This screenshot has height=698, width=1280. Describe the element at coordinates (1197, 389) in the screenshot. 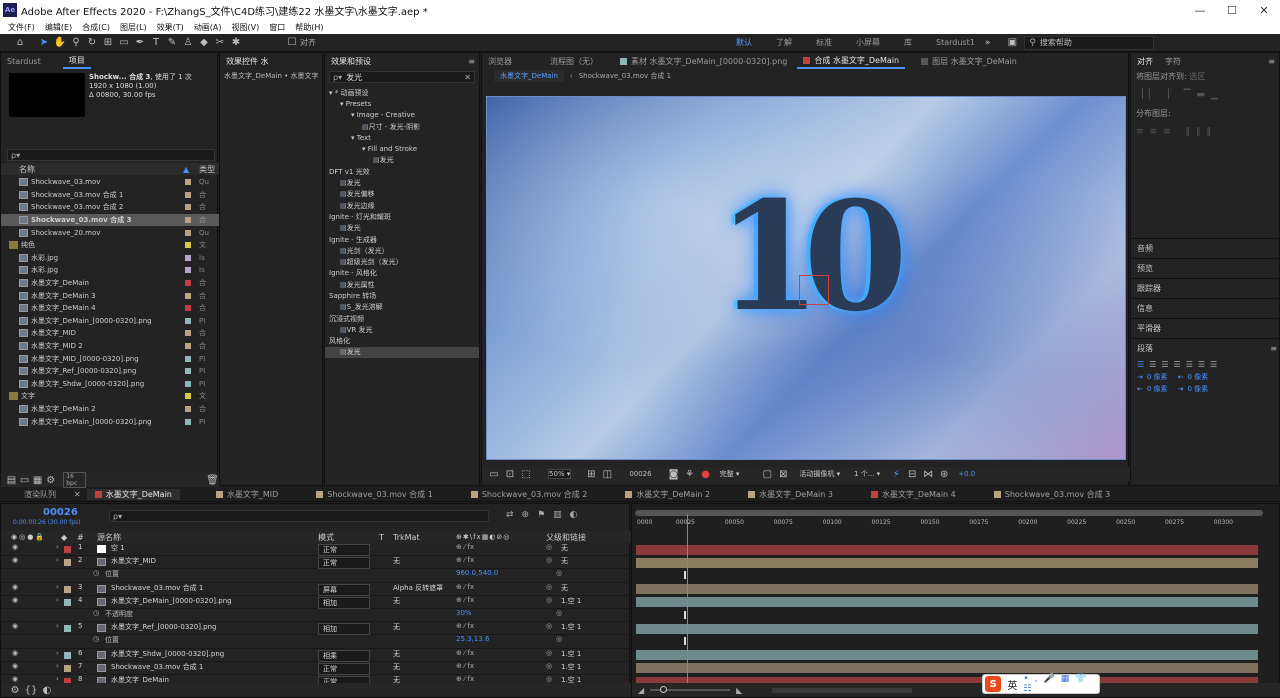

I see `space-after-value: 0 像素` at that location.